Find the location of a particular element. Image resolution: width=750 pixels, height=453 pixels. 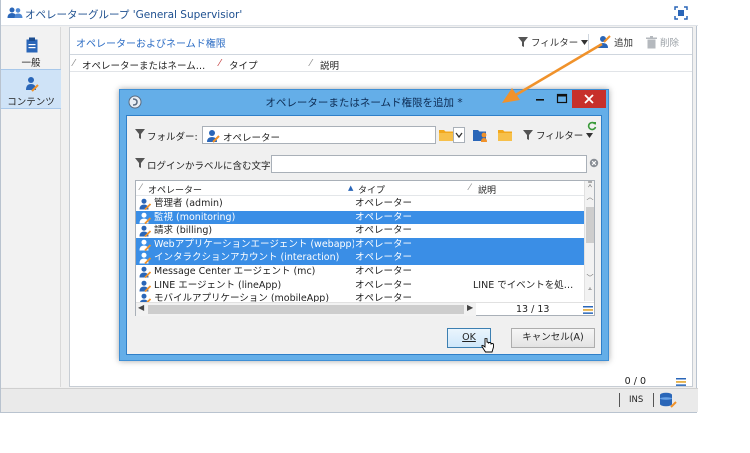

minimize-button is located at coordinates (540, 99).